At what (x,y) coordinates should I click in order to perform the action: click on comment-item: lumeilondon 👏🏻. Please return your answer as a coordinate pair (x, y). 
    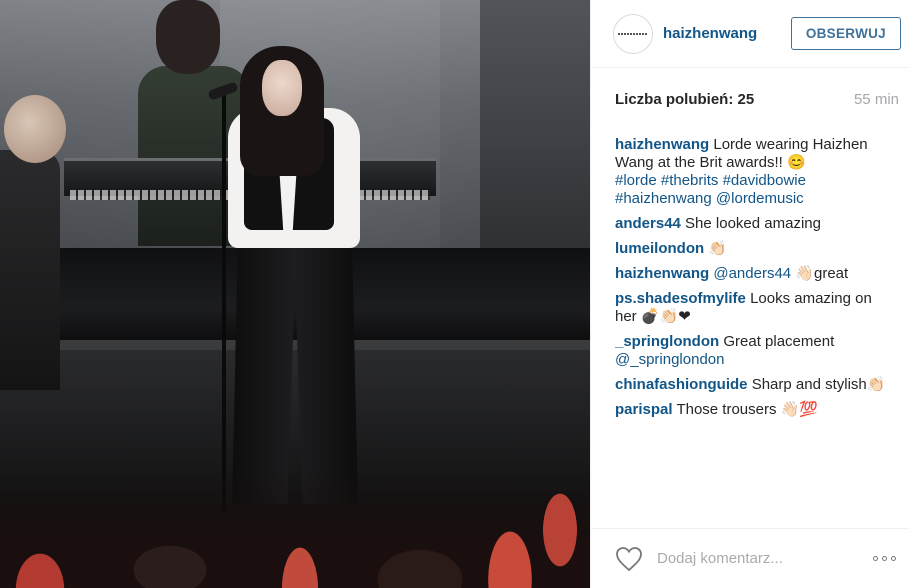
    Looking at the image, I should click on (756, 249).